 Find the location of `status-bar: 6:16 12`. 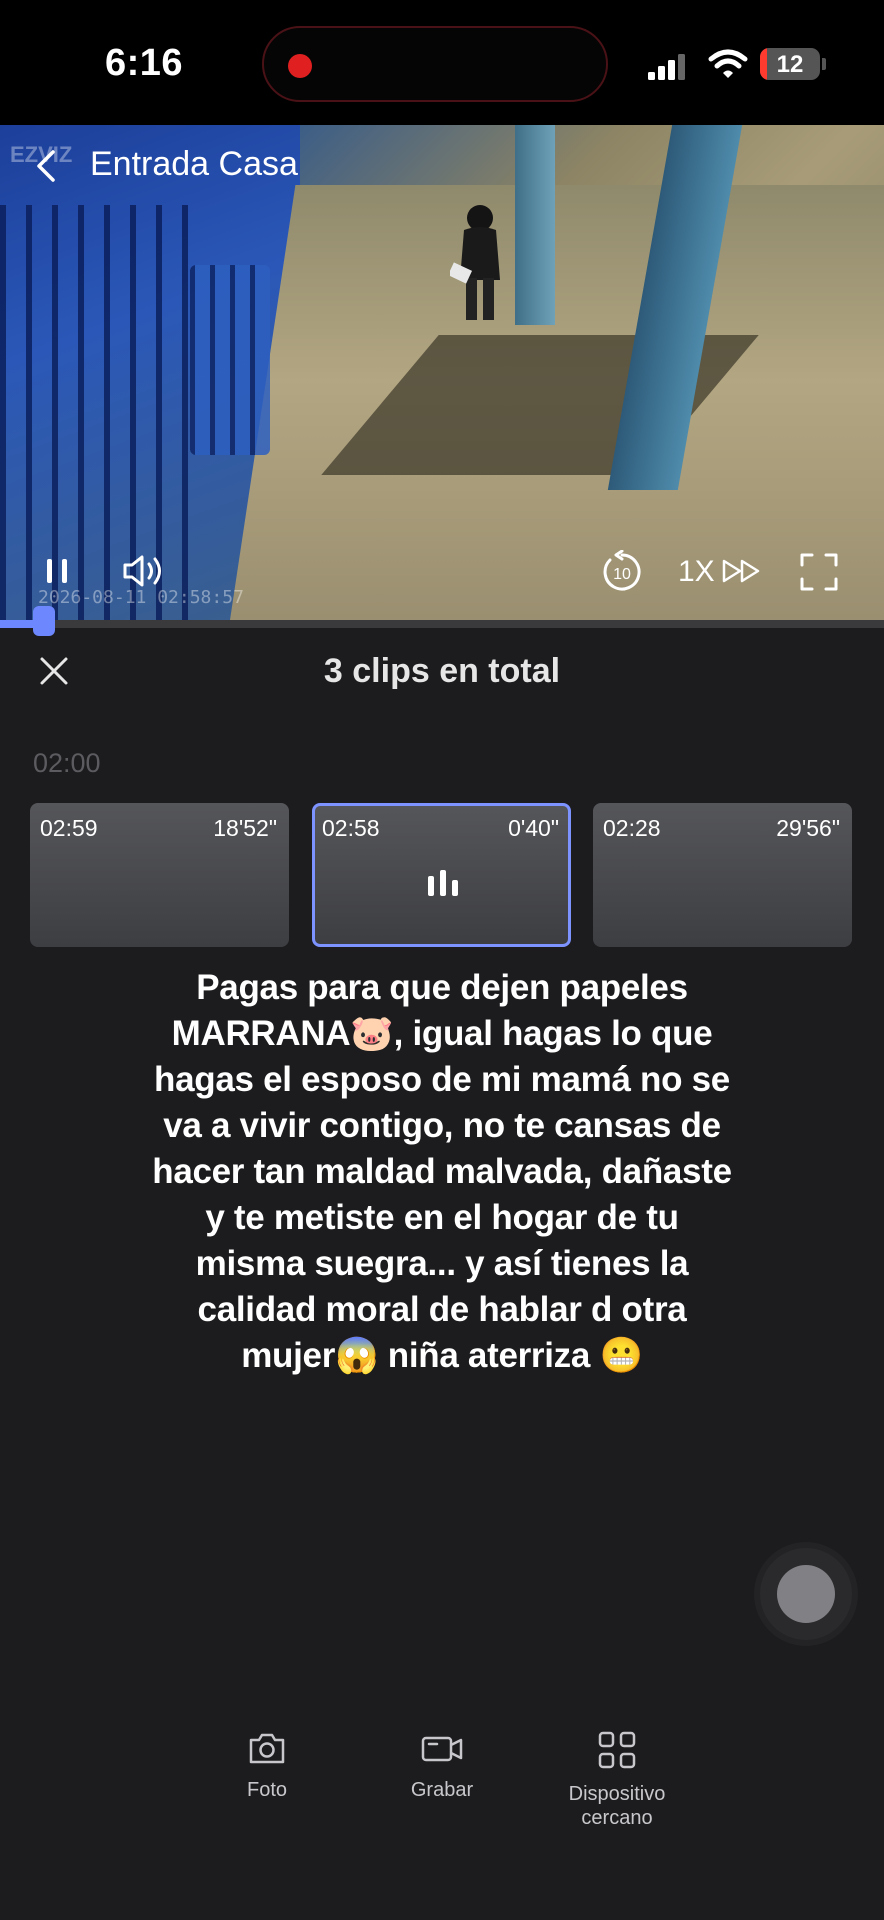

status-bar: 6:16 12 is located at coordinates (442, 62).